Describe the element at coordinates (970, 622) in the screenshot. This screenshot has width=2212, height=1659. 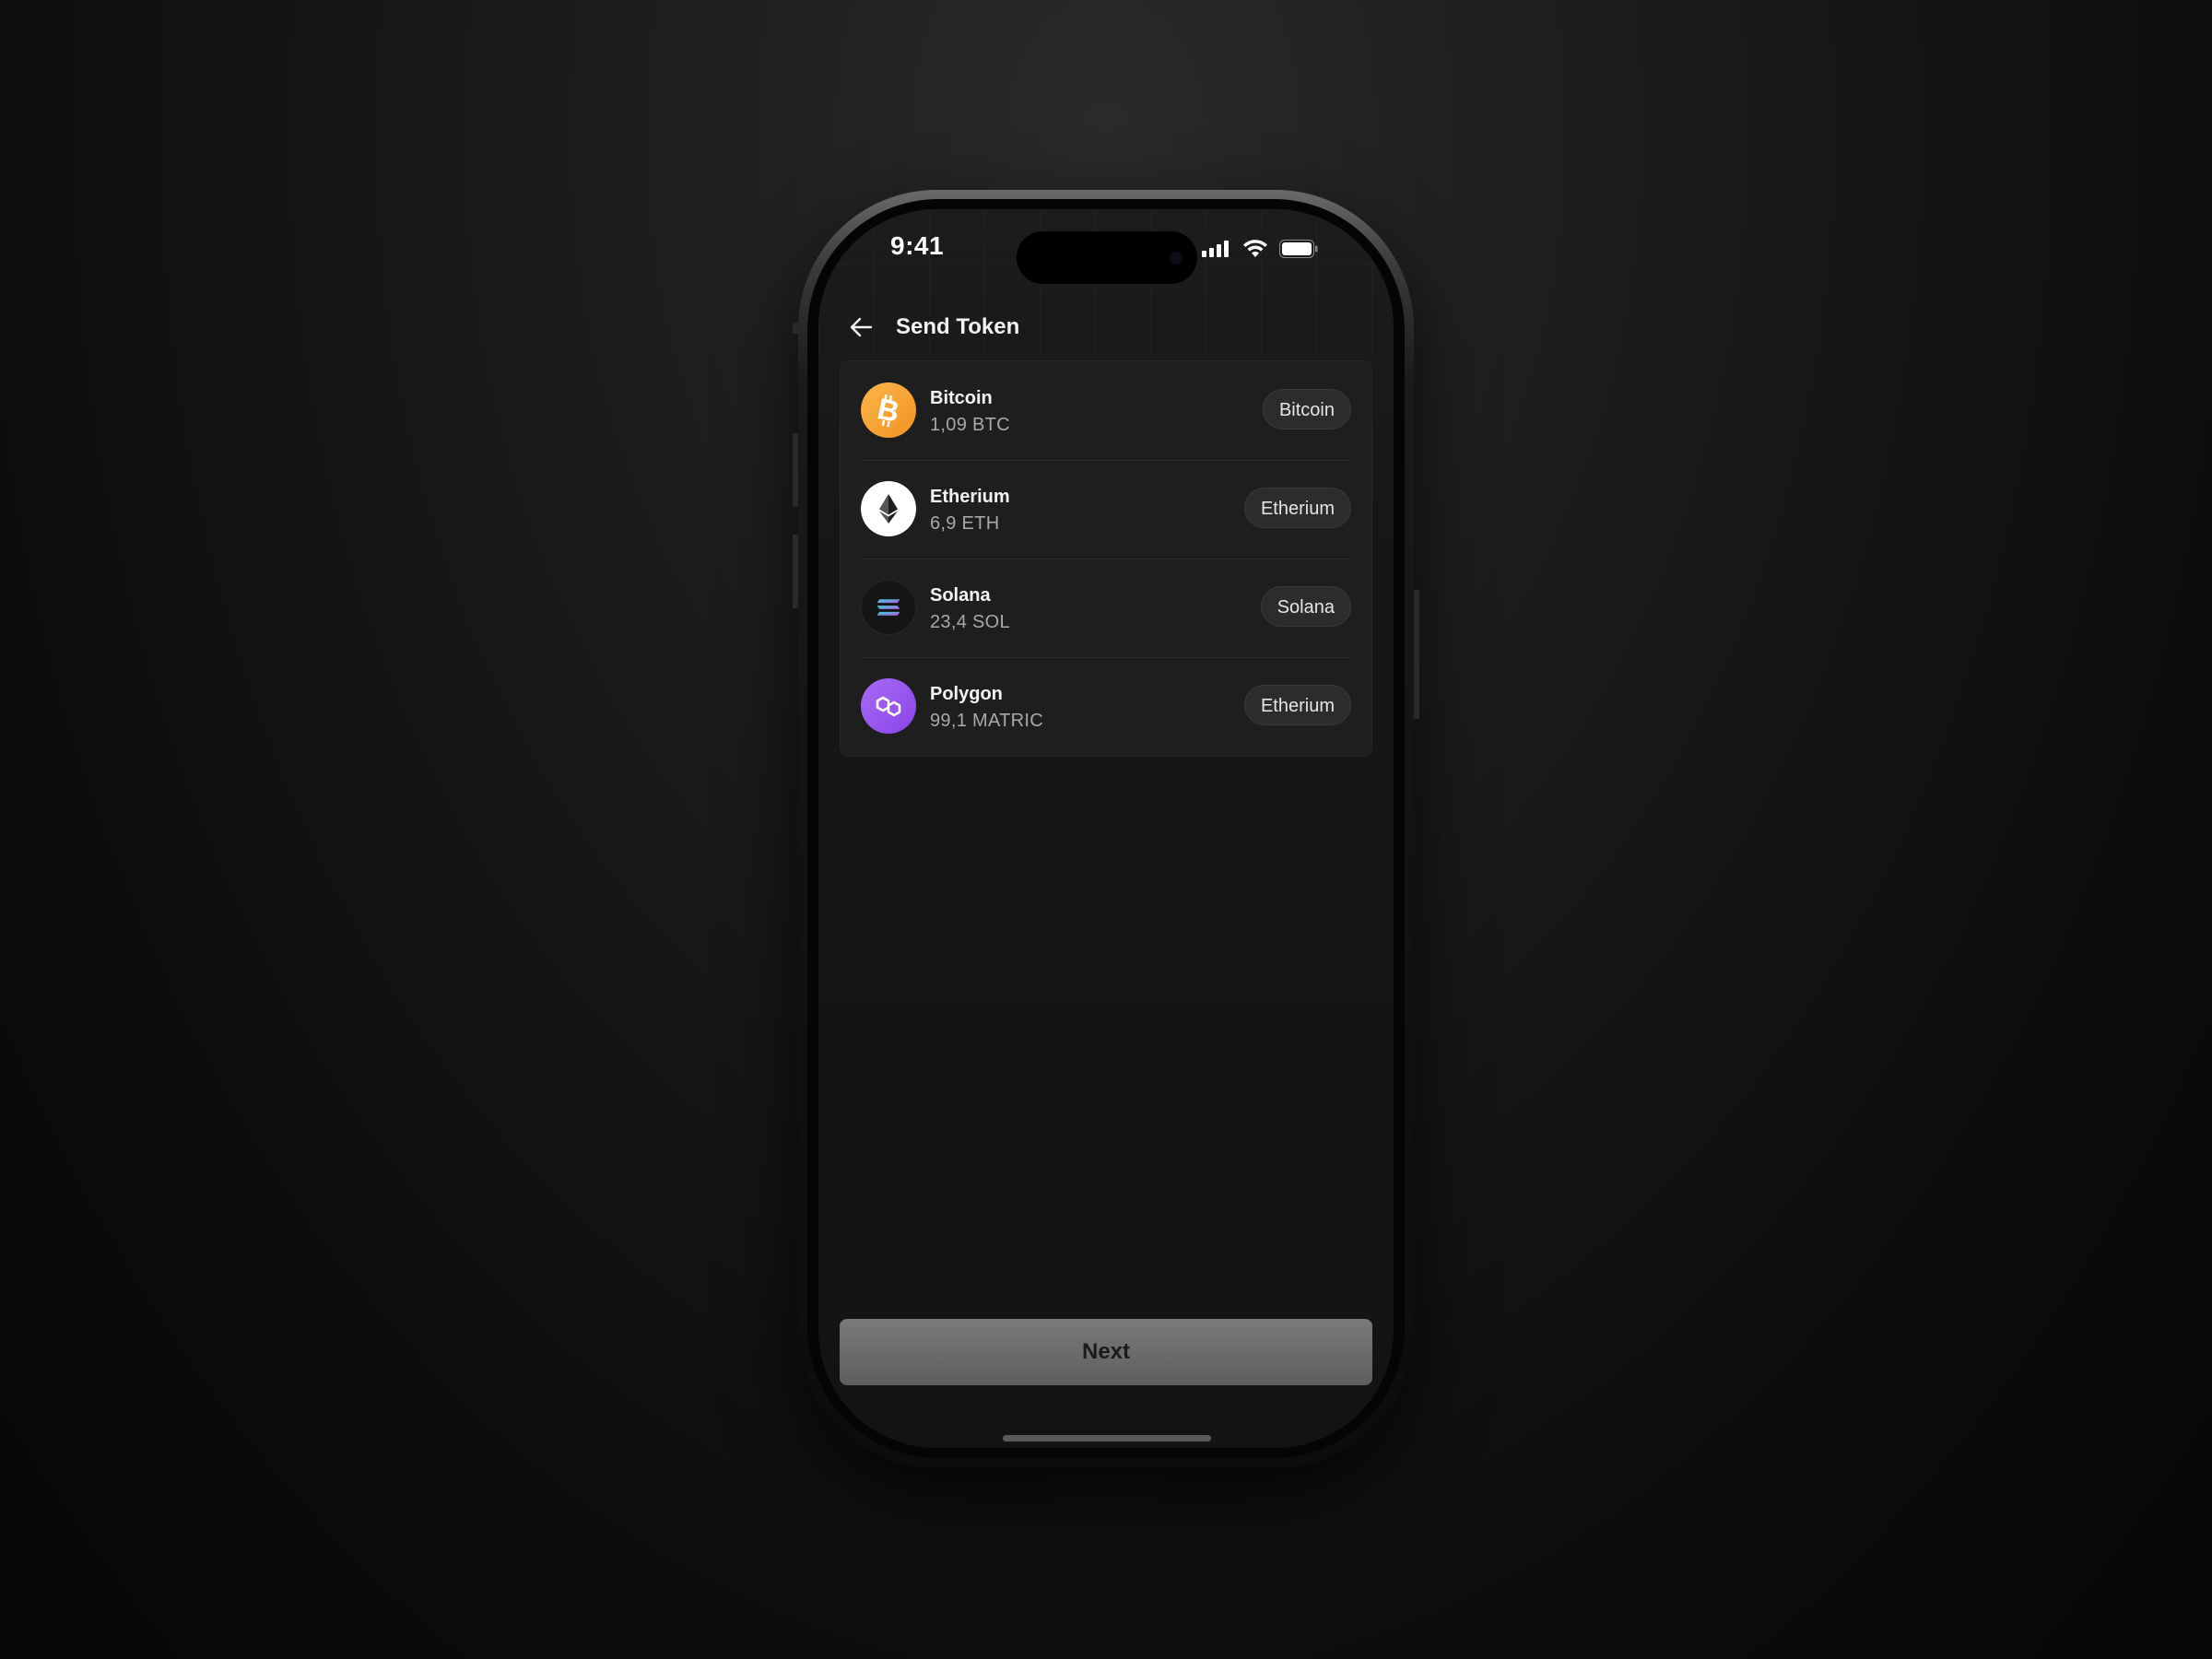
I see `token-amount: 23,4 SOL` at that location.